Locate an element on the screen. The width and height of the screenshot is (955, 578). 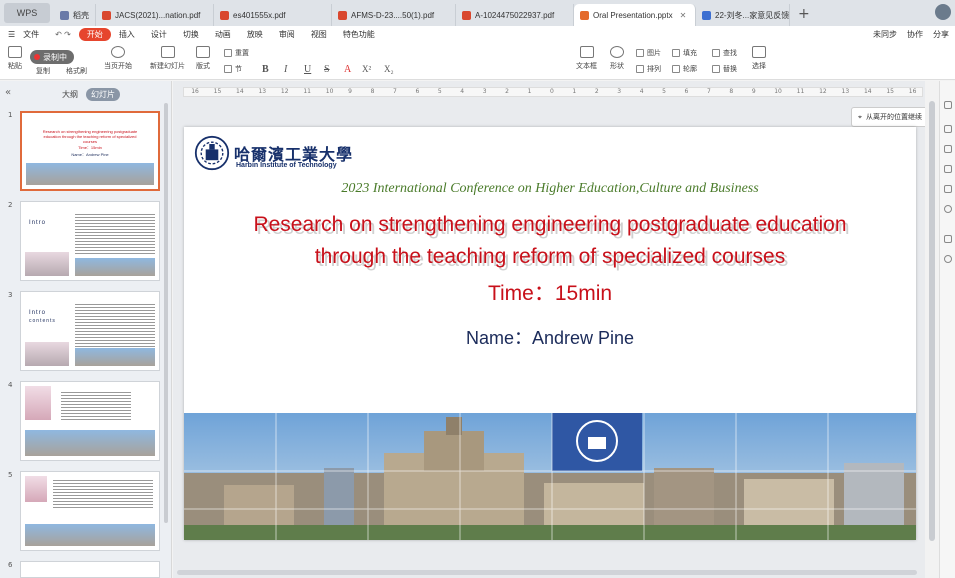
section-button: 节 is located at coordinates (233, 69).